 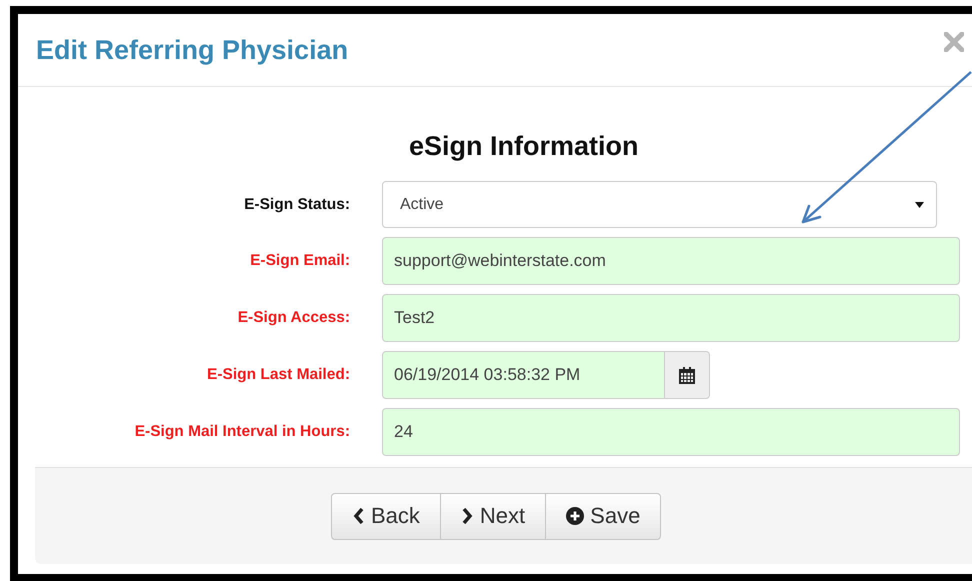 I want to click on field-label: E-Sign Status:, so click(x=297, y=205).